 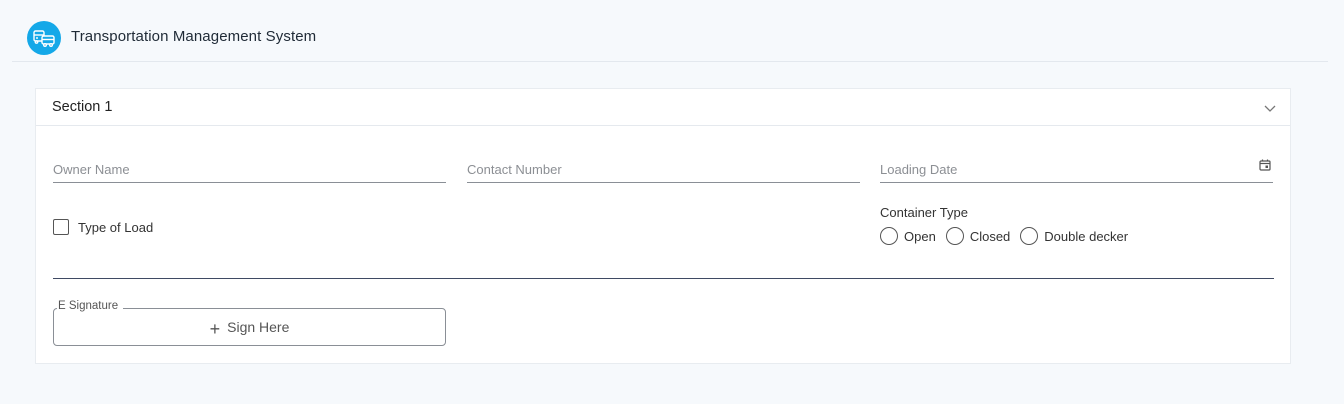 I want to click on e-signature-field: E Signature + Sign Here, so click(x=249, y=323).